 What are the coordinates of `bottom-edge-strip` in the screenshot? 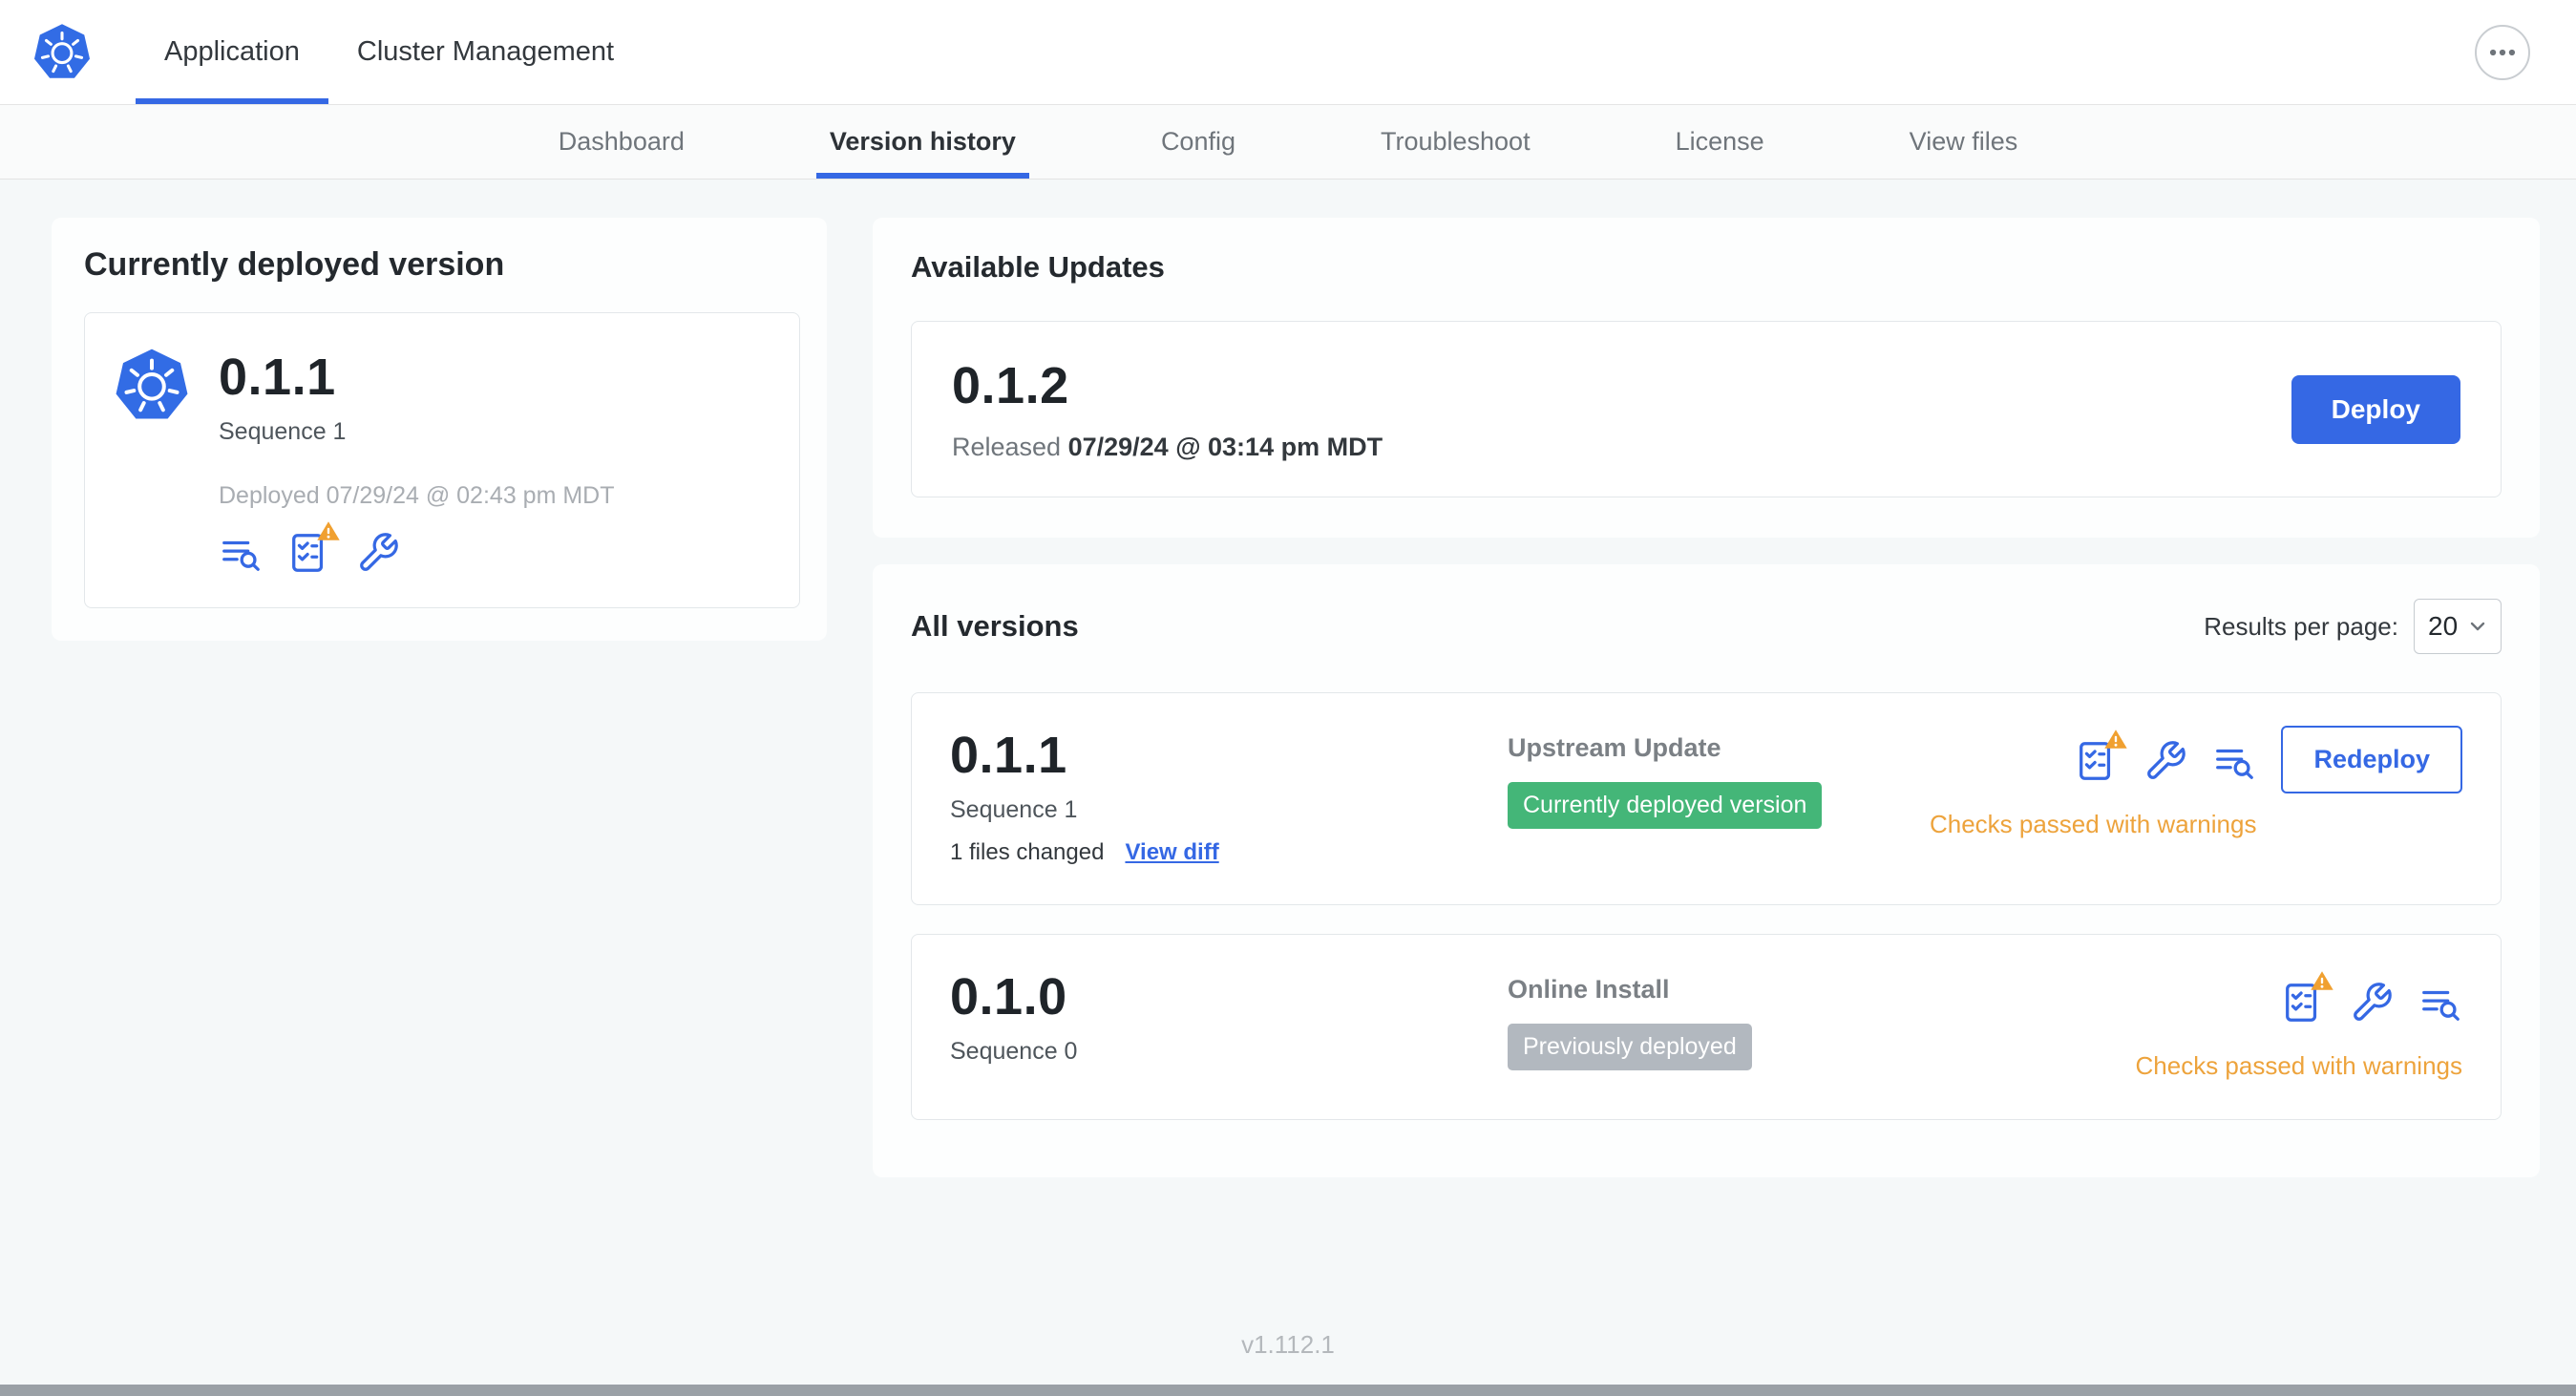 It's located at (1288, 1390).